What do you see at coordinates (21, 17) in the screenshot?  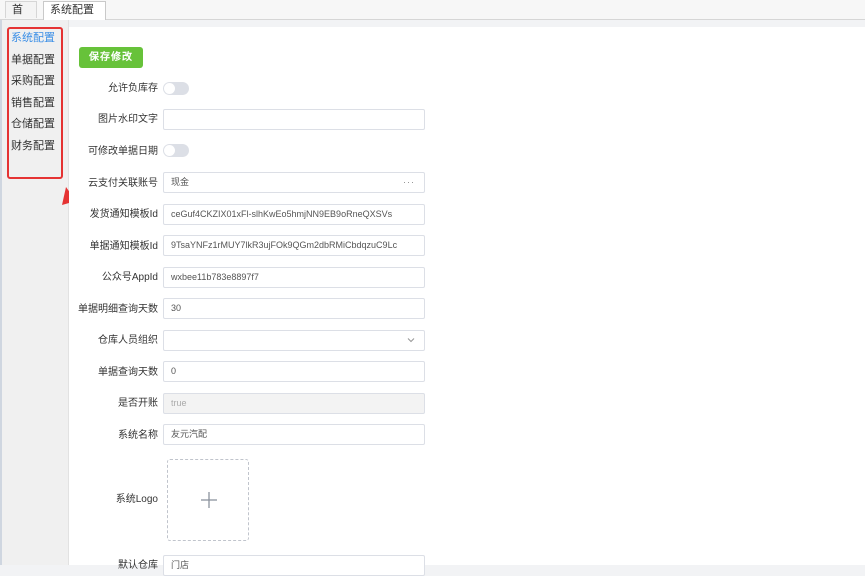 I see `tab-home: 首页` at bounding box center [21, 17].